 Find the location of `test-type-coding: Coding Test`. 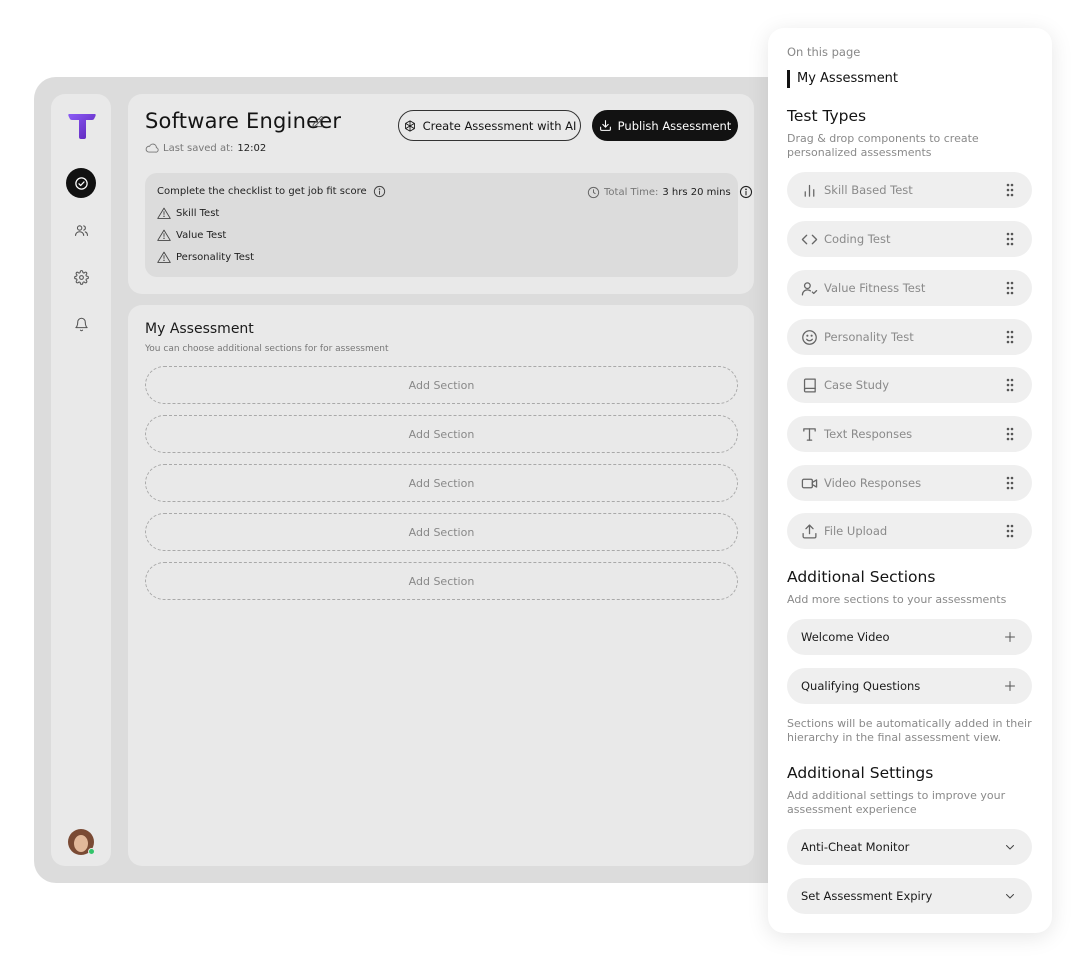

test-type-coding: Coding Test is located at coordinates (909, 239).